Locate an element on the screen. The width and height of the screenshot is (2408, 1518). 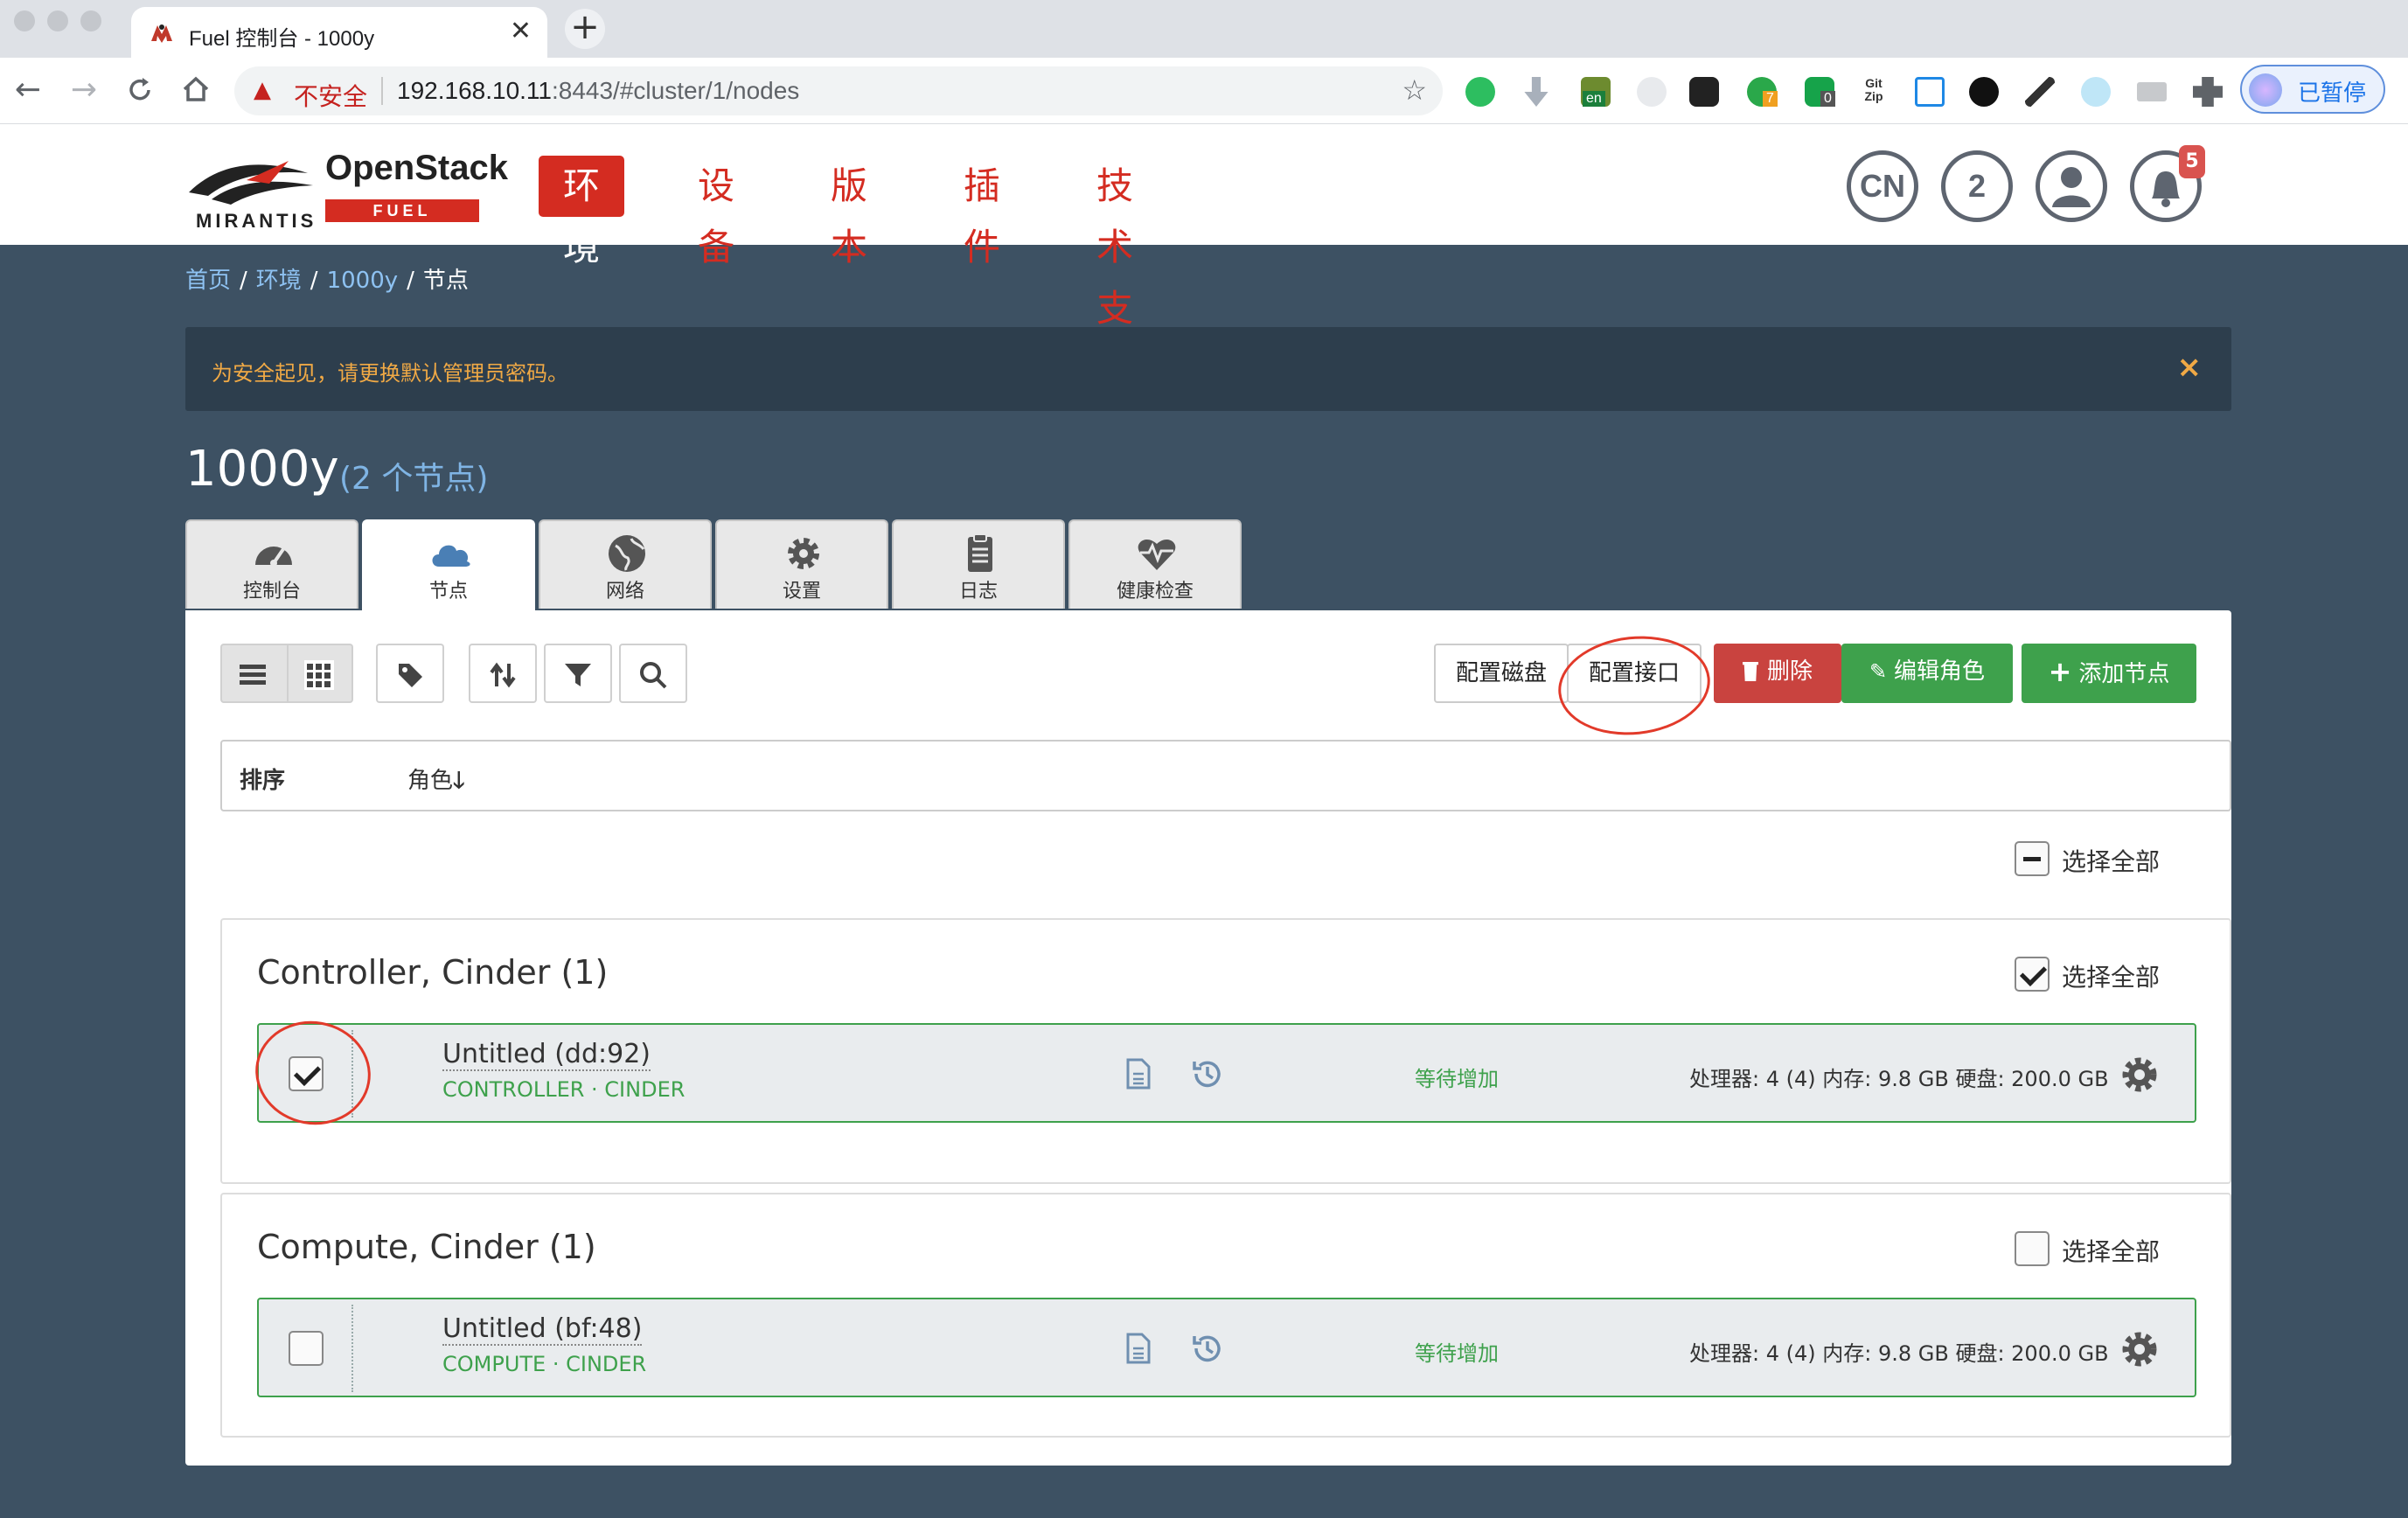
circle-extension-icon: 7 is located at coordinates (1762, 92).